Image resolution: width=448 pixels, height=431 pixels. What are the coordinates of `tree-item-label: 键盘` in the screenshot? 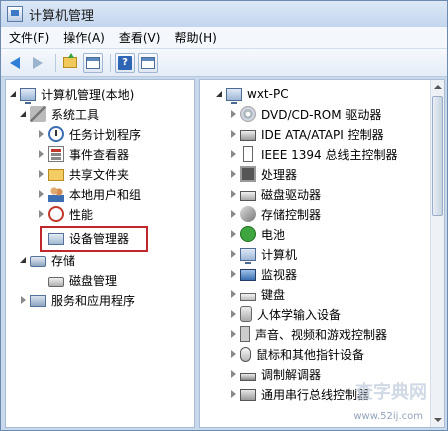 It's located at (273, 294).